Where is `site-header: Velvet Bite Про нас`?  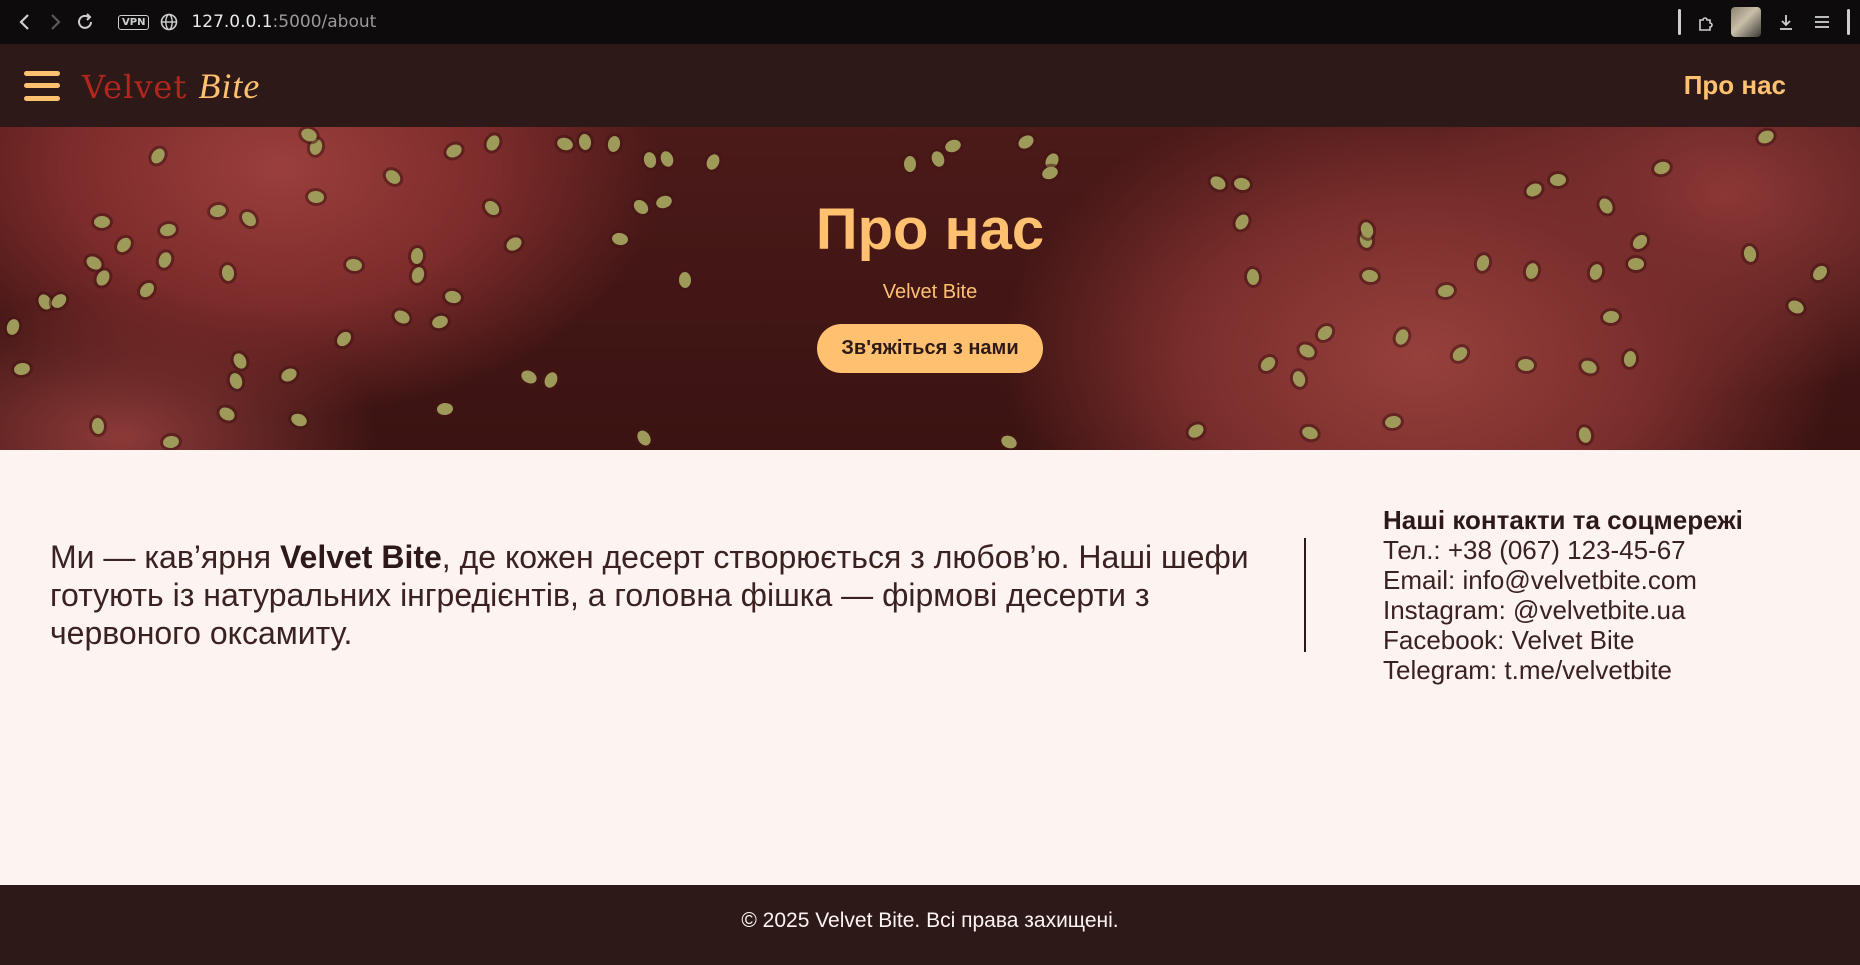 site-header: Velvet Bite Про нас is located at coordinates (930, 85).